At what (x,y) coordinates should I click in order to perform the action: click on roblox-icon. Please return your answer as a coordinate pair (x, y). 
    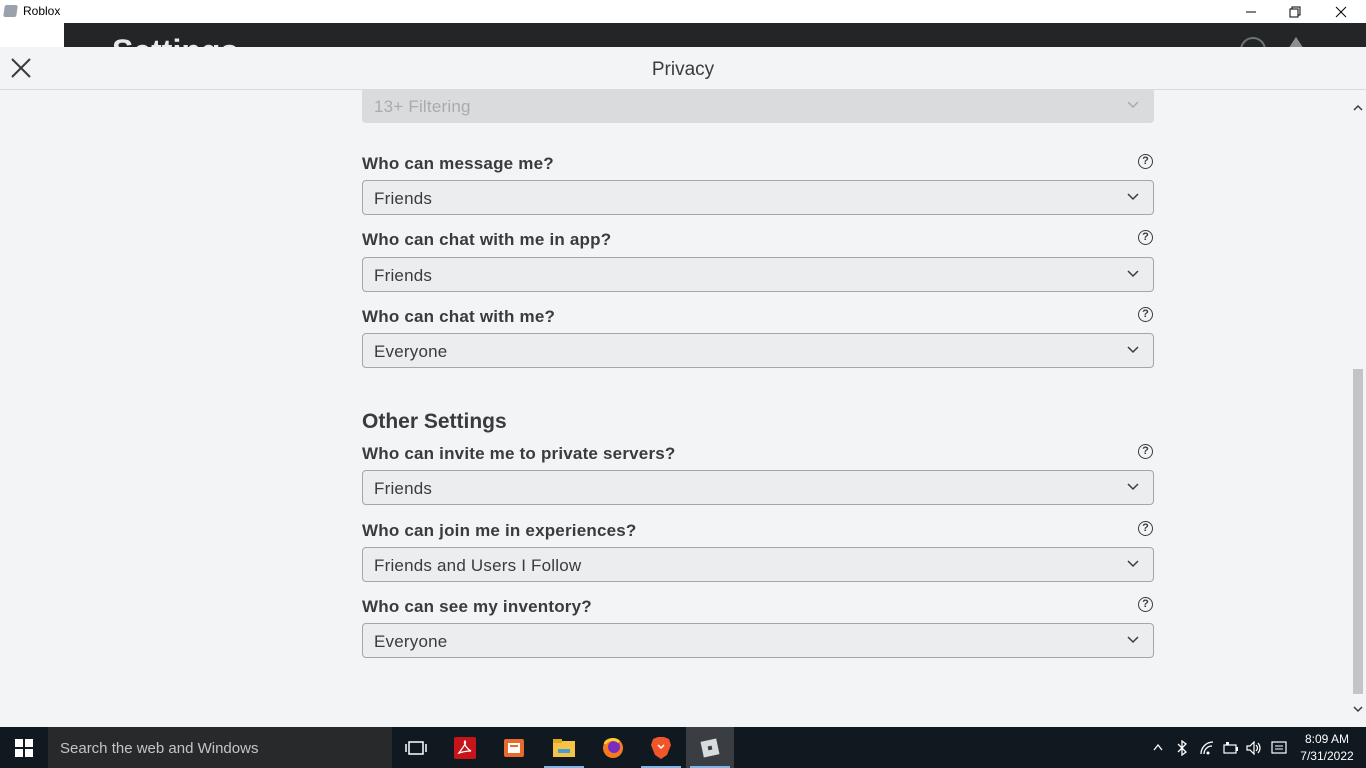
    Looking at the image, I should click on (710, 747).